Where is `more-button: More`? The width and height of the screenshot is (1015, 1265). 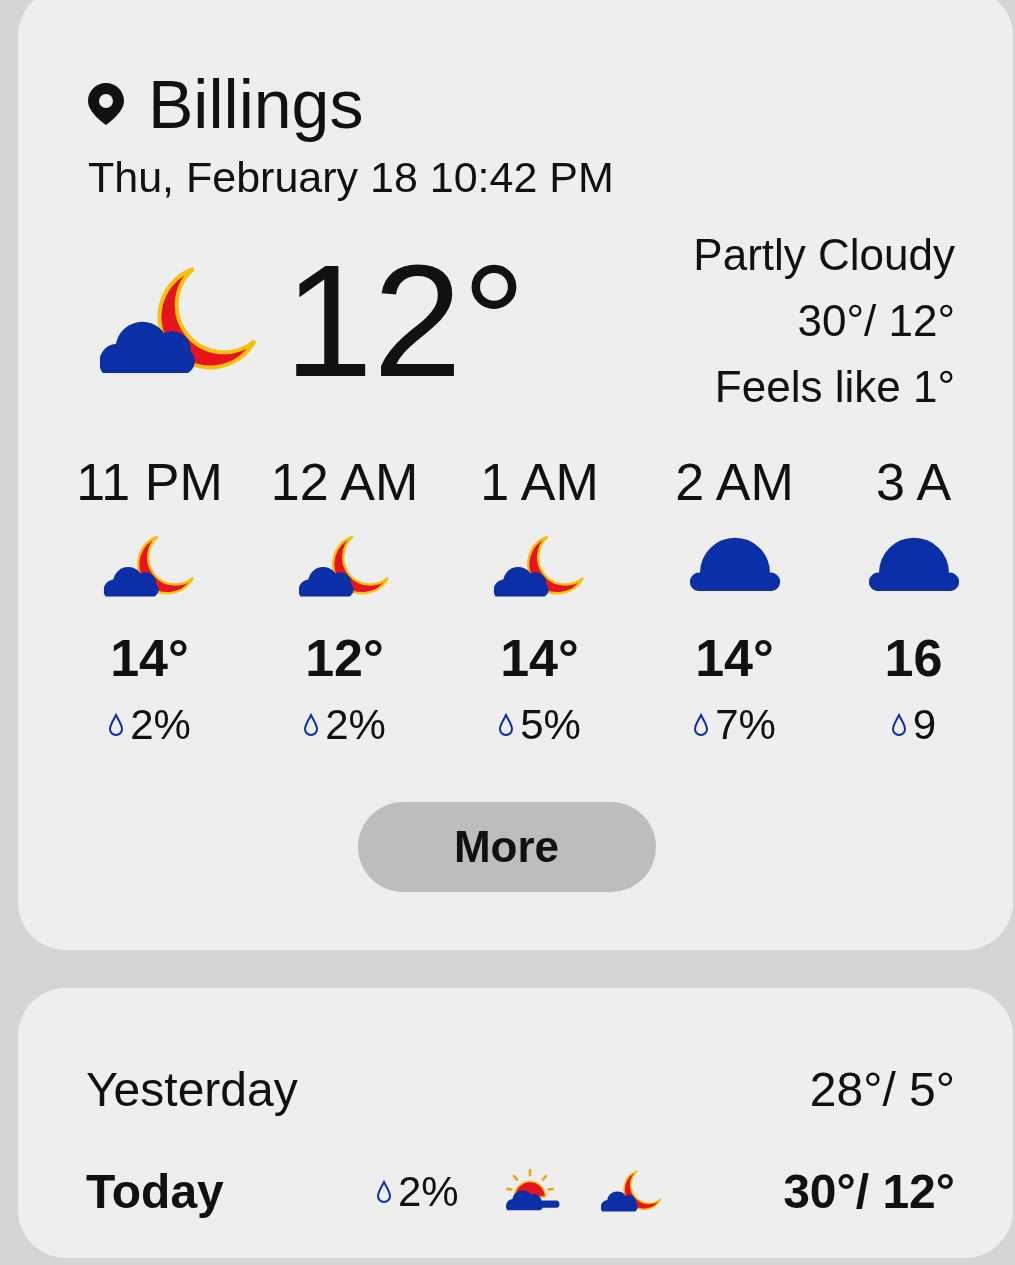 more-button: More is located at coordinates (506, 846).